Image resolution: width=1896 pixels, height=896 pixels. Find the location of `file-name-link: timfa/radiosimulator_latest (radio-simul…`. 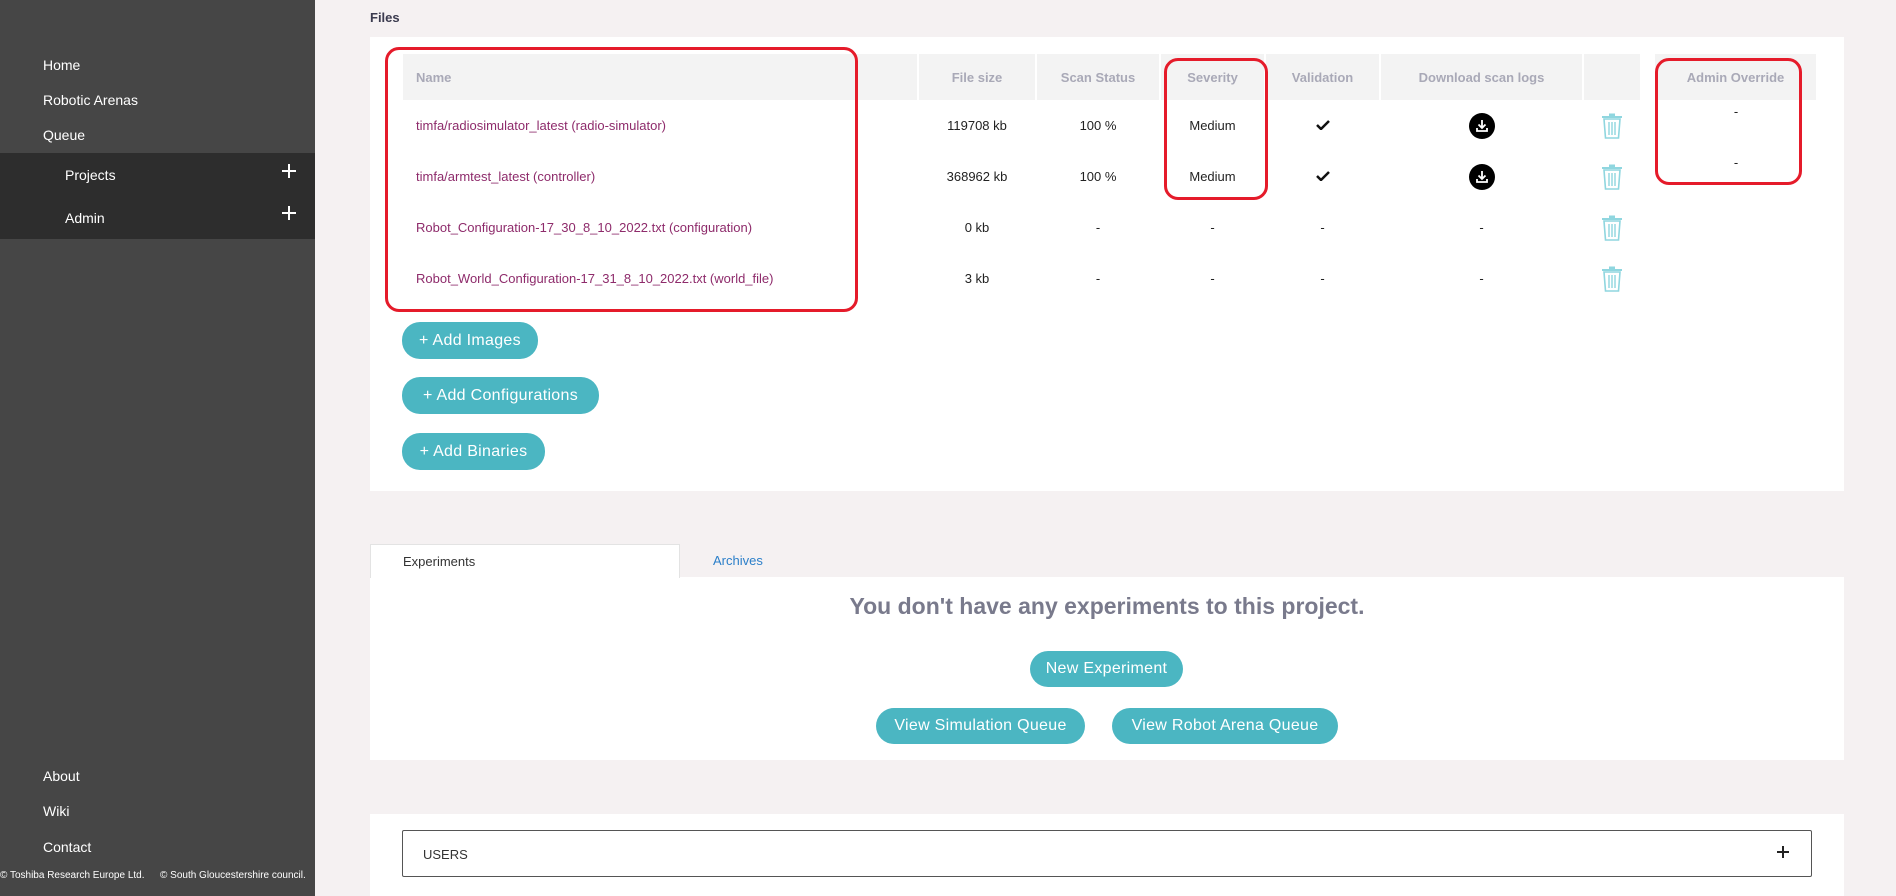

file-name-link: timfa/radiosimulator_latest (radio-simul… is located at coordinates (660, 125).